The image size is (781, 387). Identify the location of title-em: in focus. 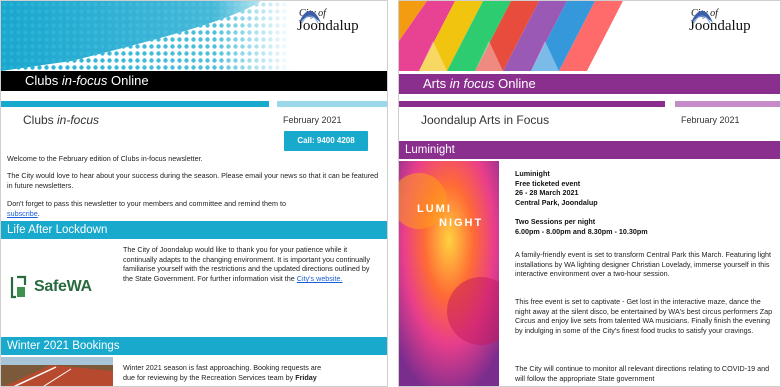
(472, 83).